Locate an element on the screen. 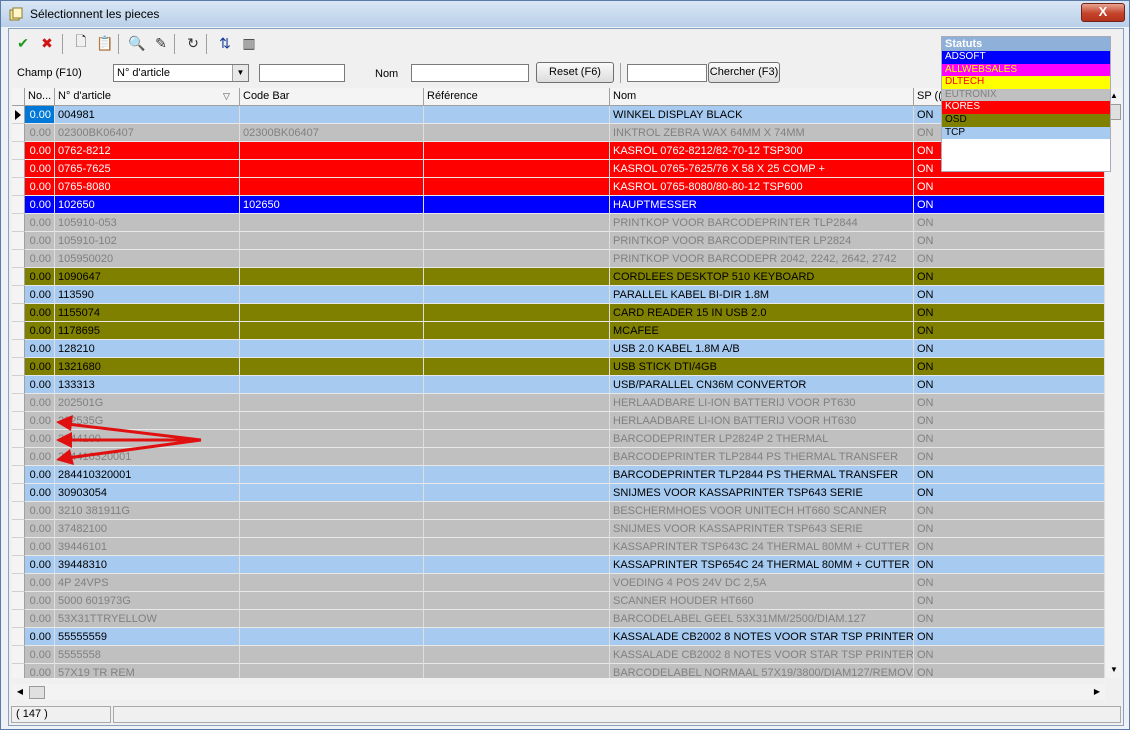 This screenshot has height=730, width=1130. search-input is located at coordinates (667, 73).